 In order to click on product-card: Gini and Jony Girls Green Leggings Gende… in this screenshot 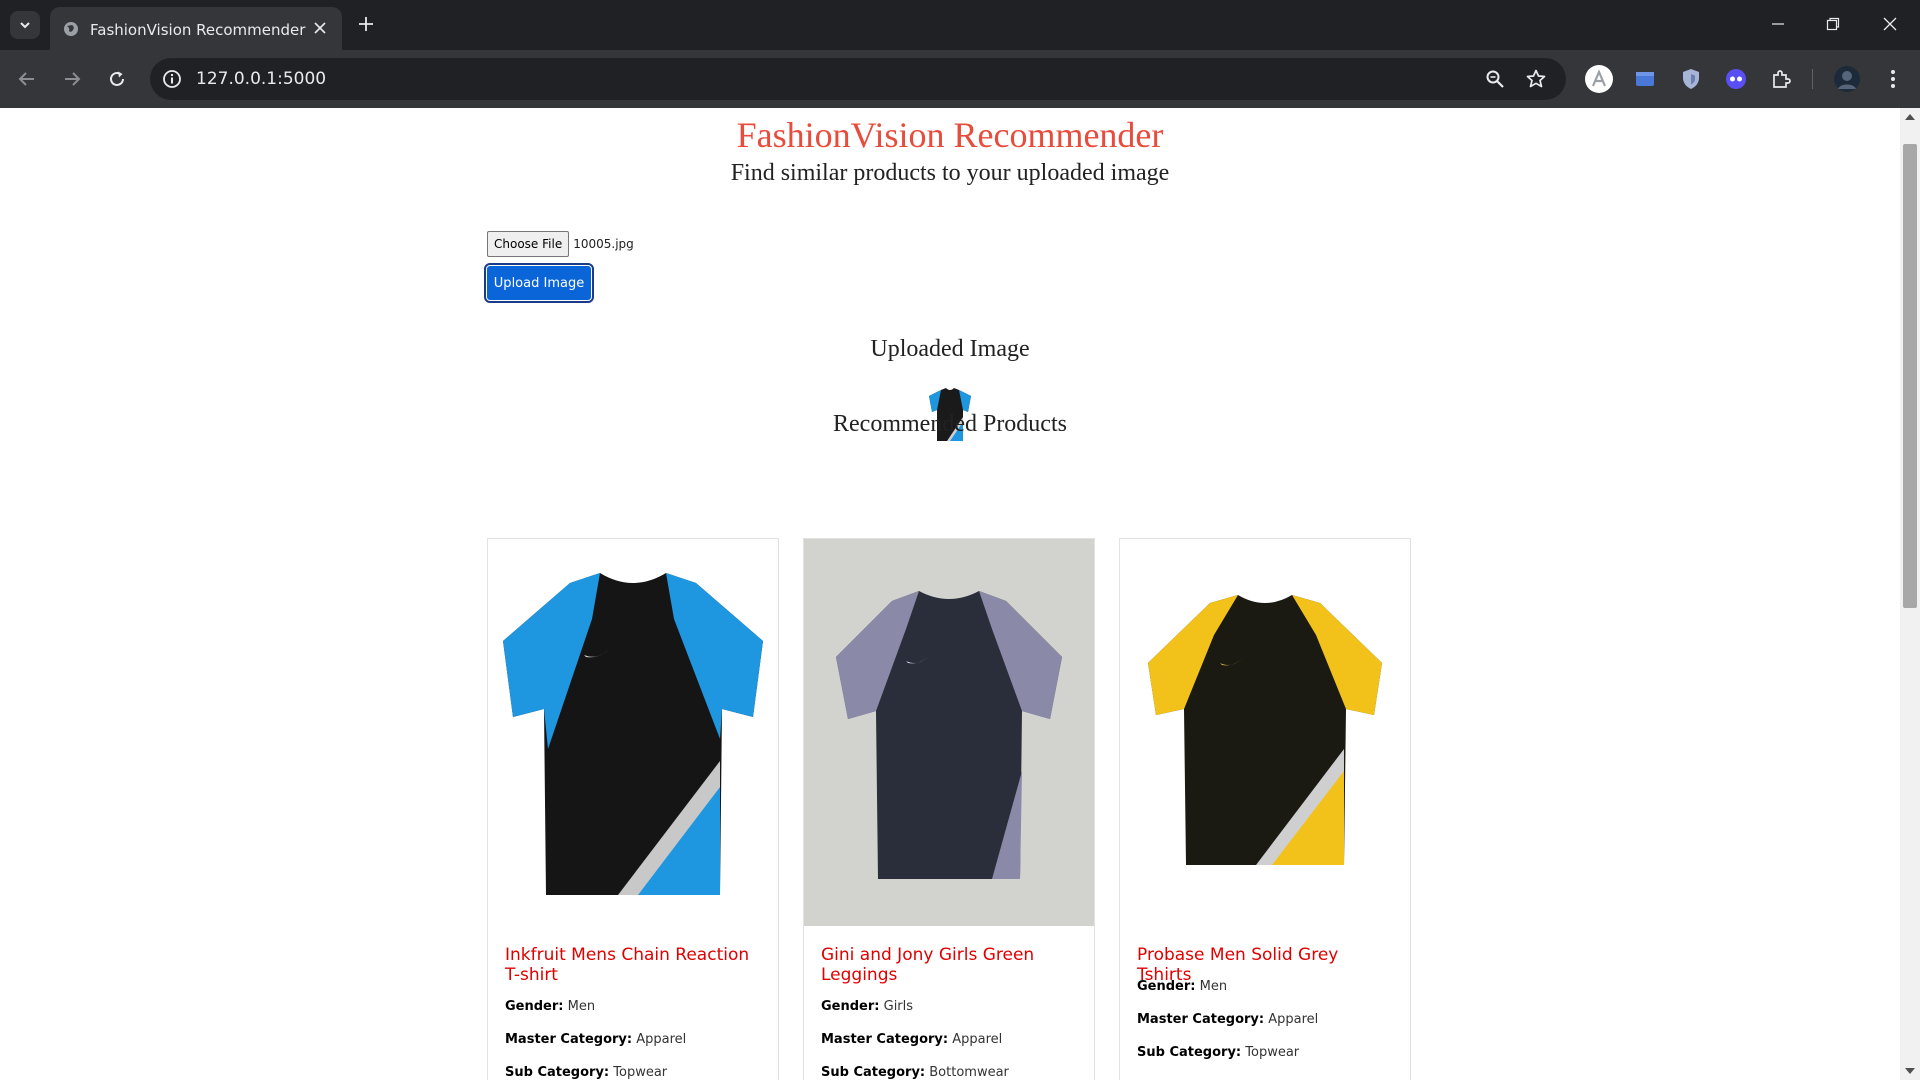, I will do `click(949, 809)`.